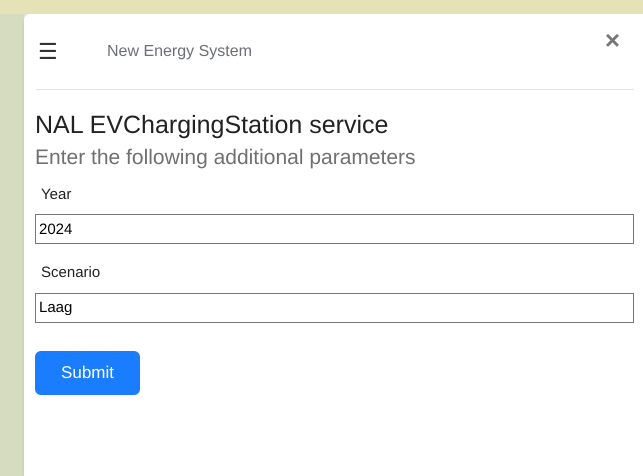  Describe the element at coordinates (87, 372) in the screenshot. I see `submit-button: Submit` at that location.